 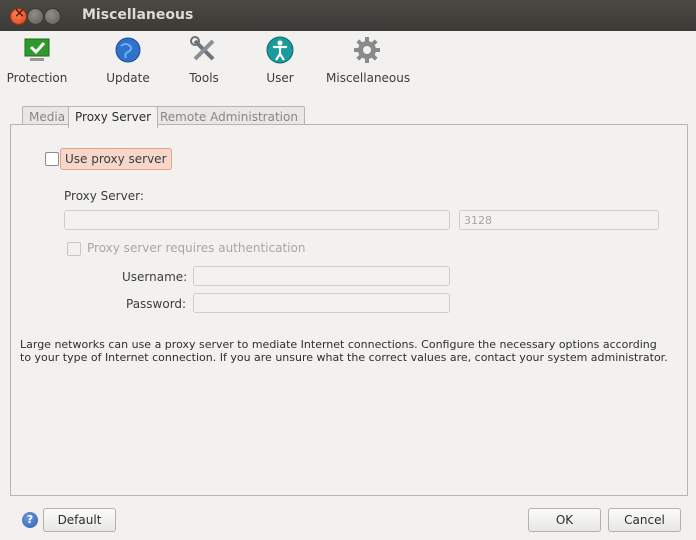 I want to click on tab-proxy-server: Proxy Server, so click(x=113, y=117).